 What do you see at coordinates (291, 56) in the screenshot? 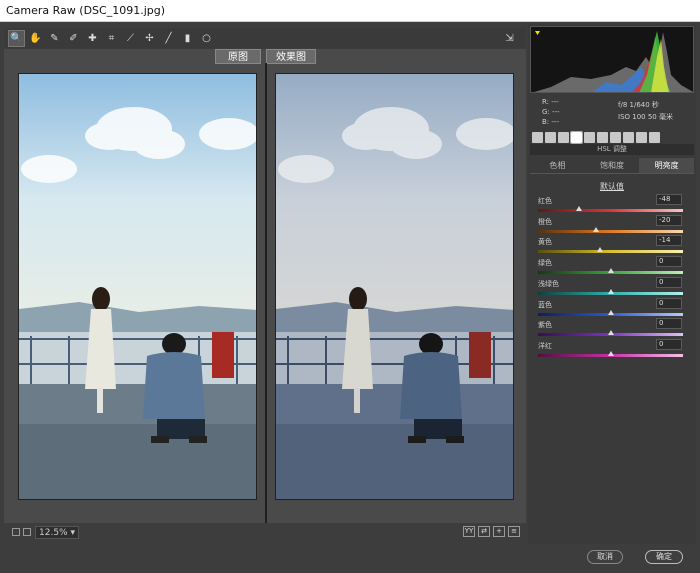
I see `after-label: 效果图` at bounding box center [291, 56].